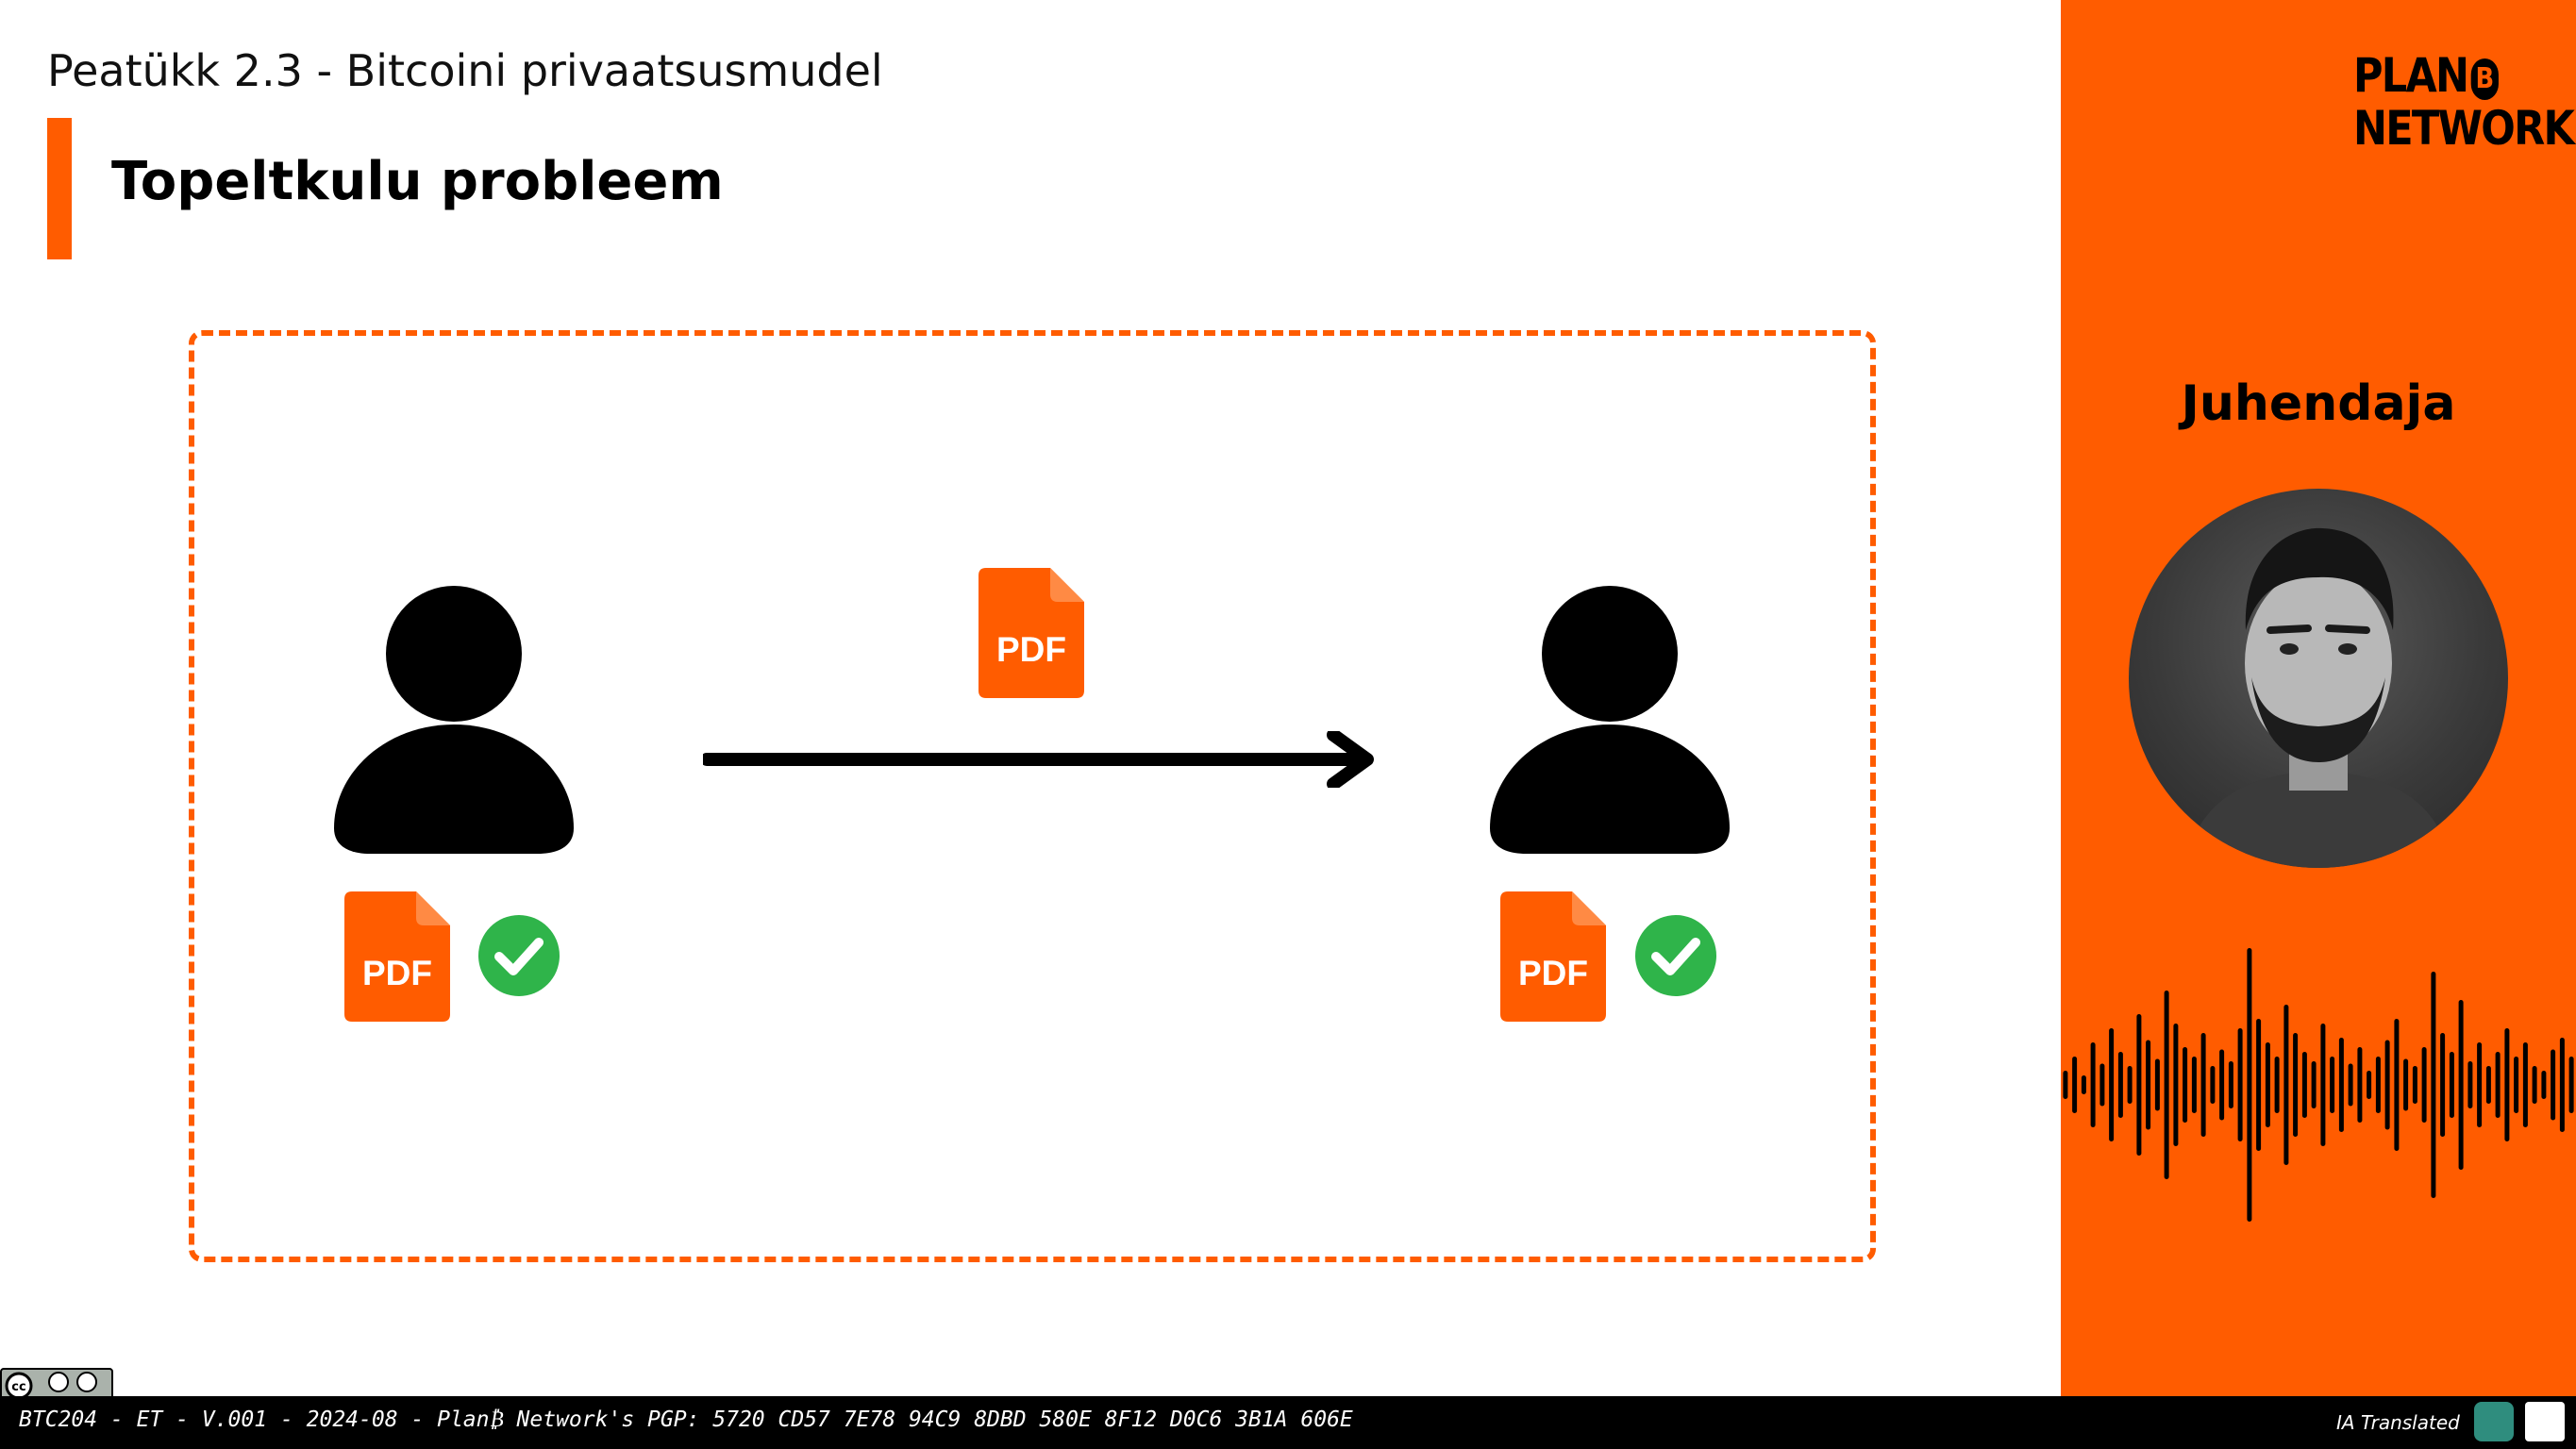 Image resolution: width=2576 pixels, height=1449 pixels. What do you see at coordinates (2398, 1422) in the screenshot?
I see `ia-translated-label: IA Translated` at bounding box center [2398, 1422].